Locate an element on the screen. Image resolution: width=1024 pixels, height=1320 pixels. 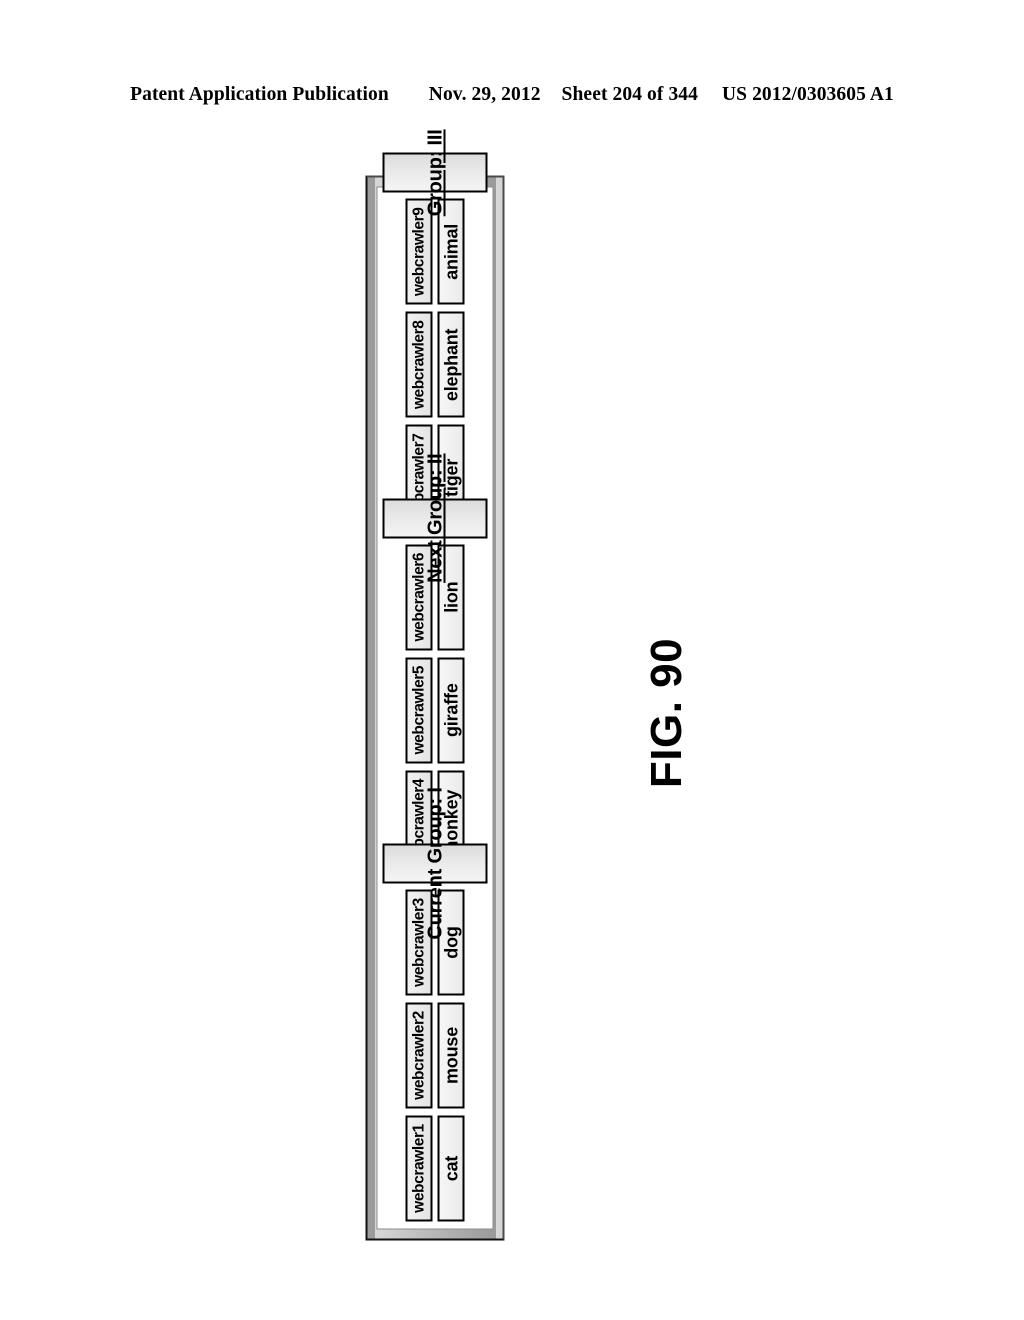
figure-caption-text: FIG. 90 is located at coordinates (666, 713).